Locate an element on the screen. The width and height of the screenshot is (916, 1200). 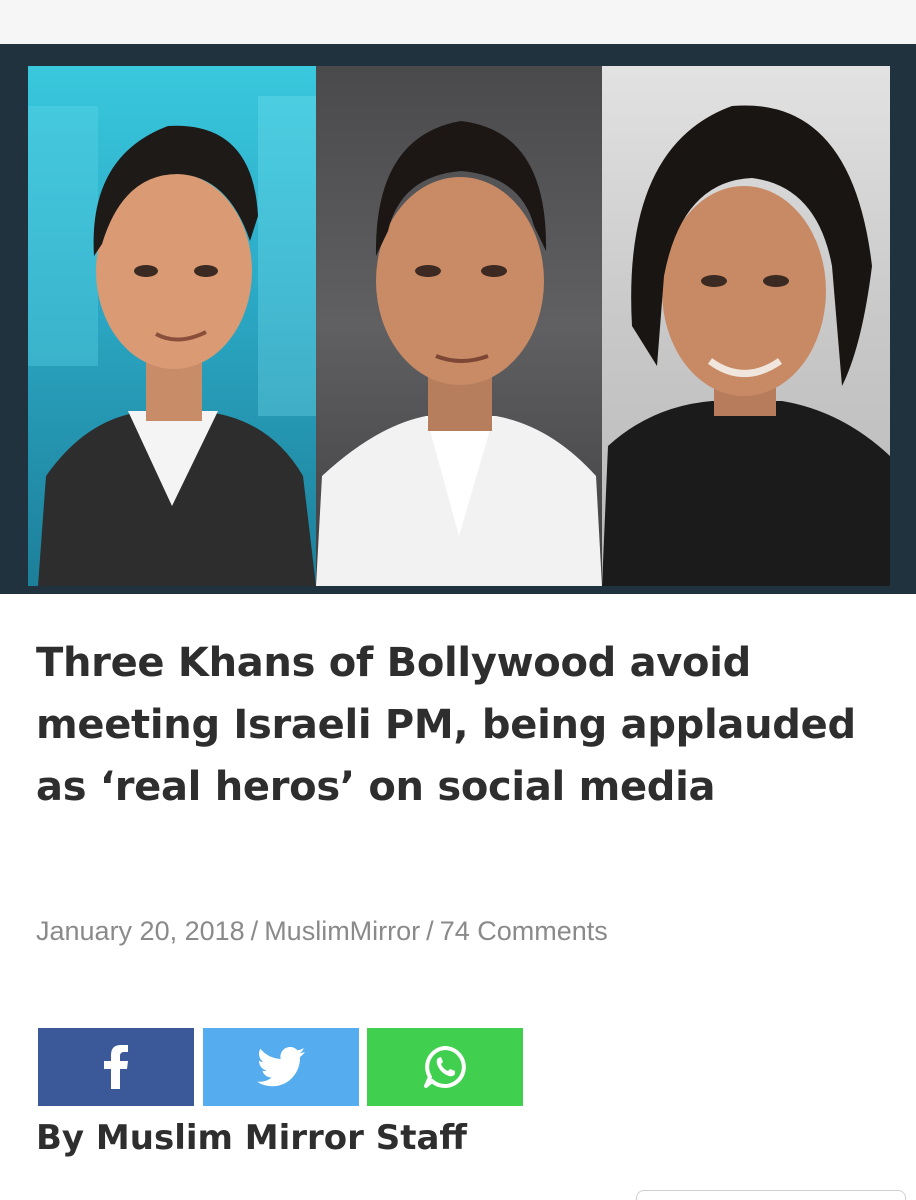
floating-widget-edge is located at coordinates (771, 1195).